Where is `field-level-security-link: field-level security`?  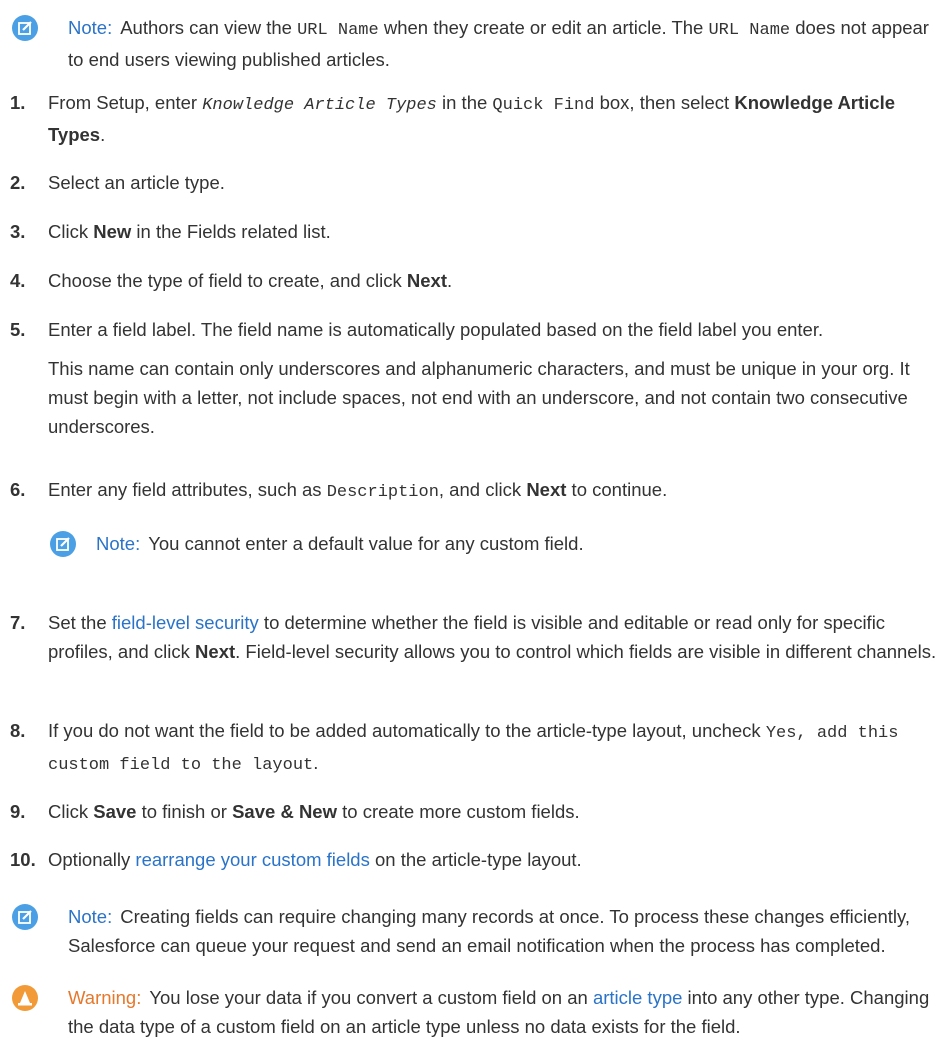
field-level-security-link: field-level security is located at coordinates (185, 622).